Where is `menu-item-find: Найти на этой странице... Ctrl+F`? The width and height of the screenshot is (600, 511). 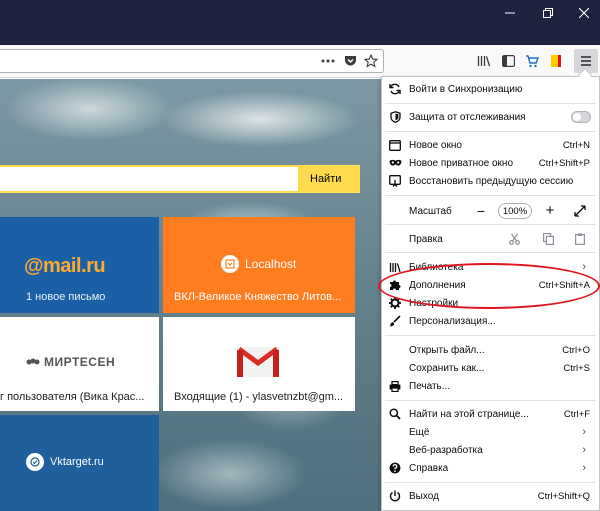
menu-item-find: Найти на этой странице... Ctrl+F is located at coordinates (490, 414).